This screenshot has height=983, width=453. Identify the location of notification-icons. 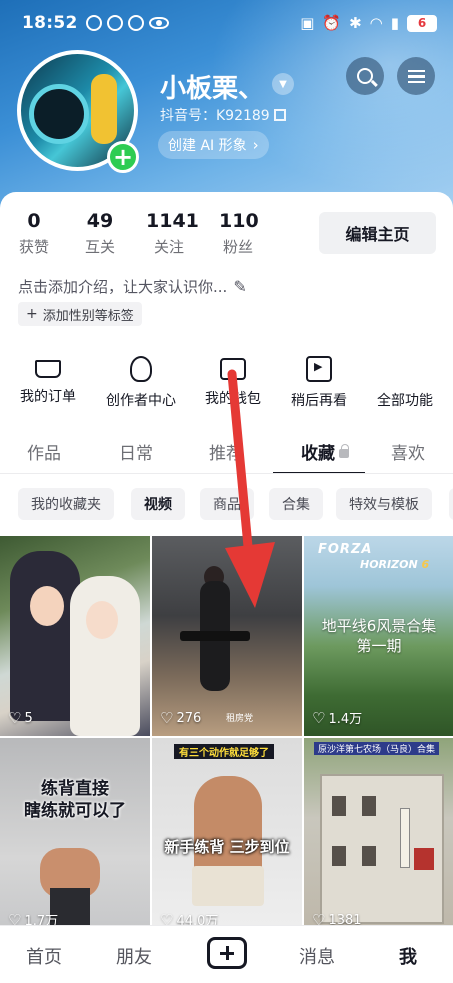
(127, 23).